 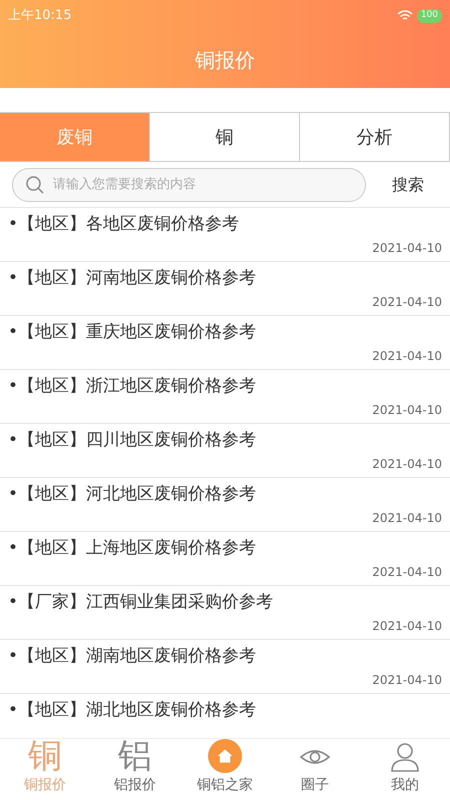 I want to click on list-item: •【地区】各地区废铜价格参考 2021-04-10, so click(x=225, y=235).